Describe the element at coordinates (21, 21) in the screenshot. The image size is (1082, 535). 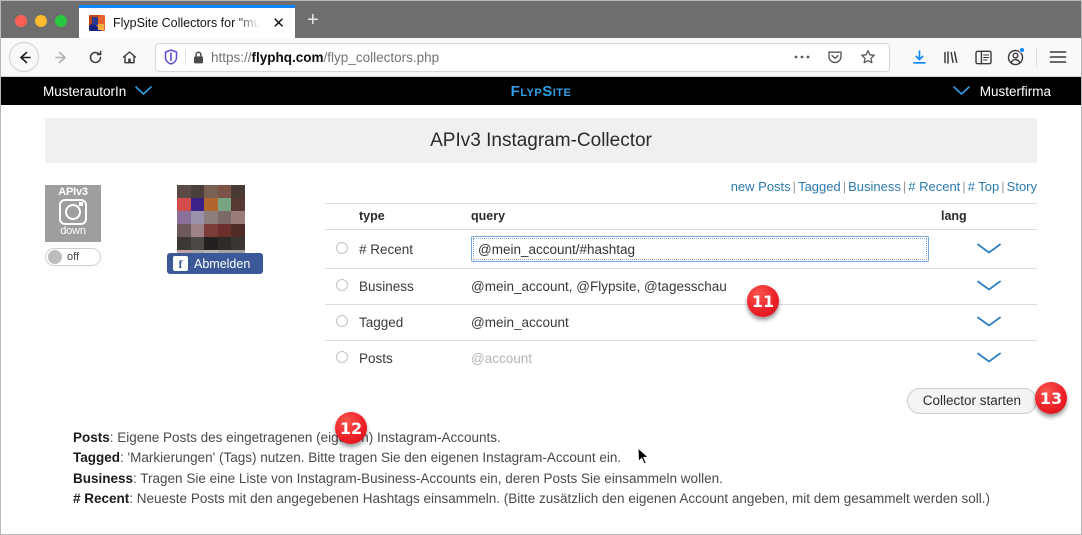
I see `close-window-button` at that location.